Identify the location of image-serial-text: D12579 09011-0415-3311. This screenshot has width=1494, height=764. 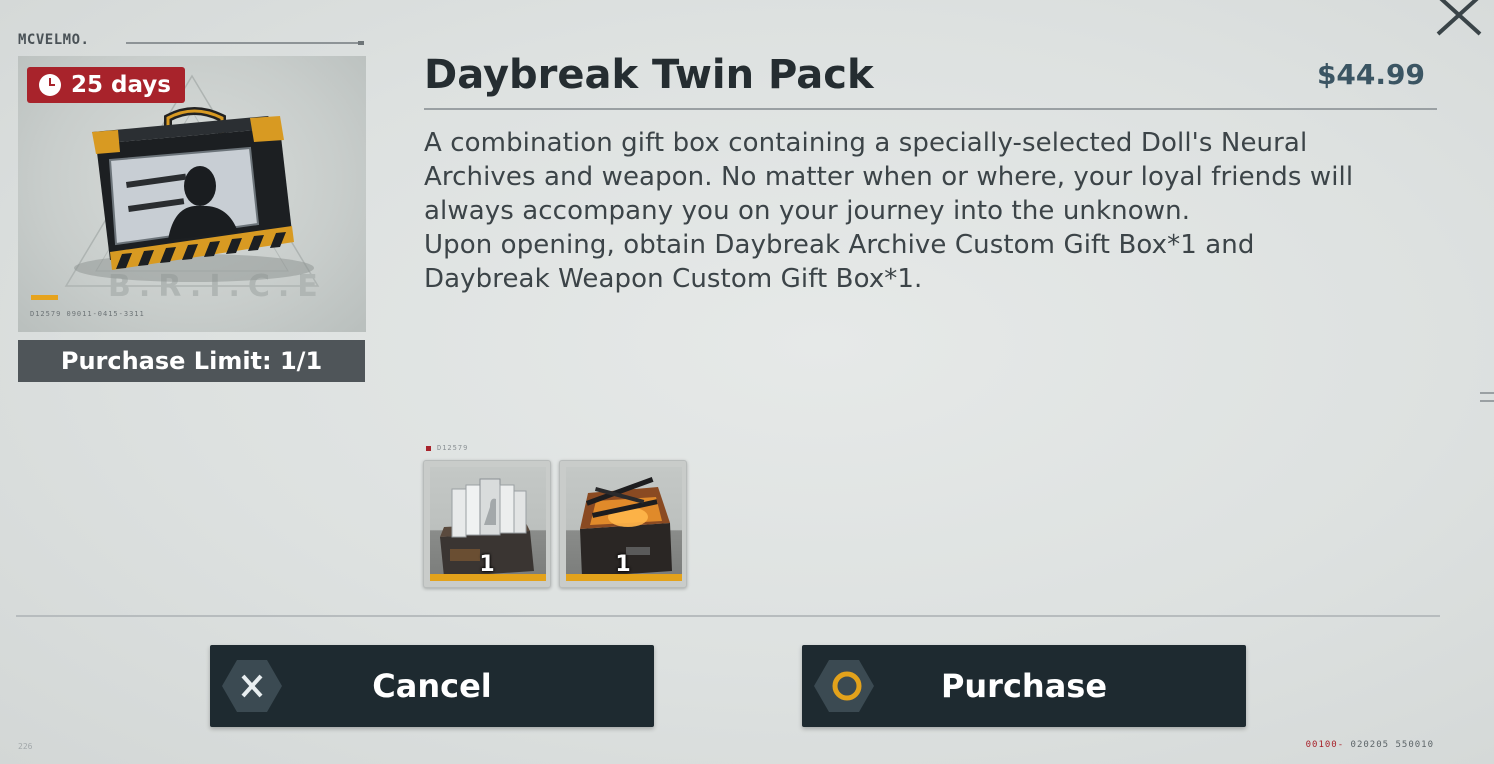
(87, 314).